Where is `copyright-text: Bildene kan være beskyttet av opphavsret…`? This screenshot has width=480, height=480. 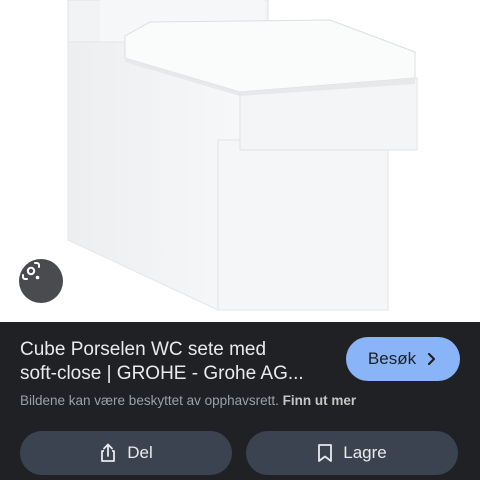 copyright-text: Bildene kan være beskyttet av opphavsret… is located at coordinates (149, 400).